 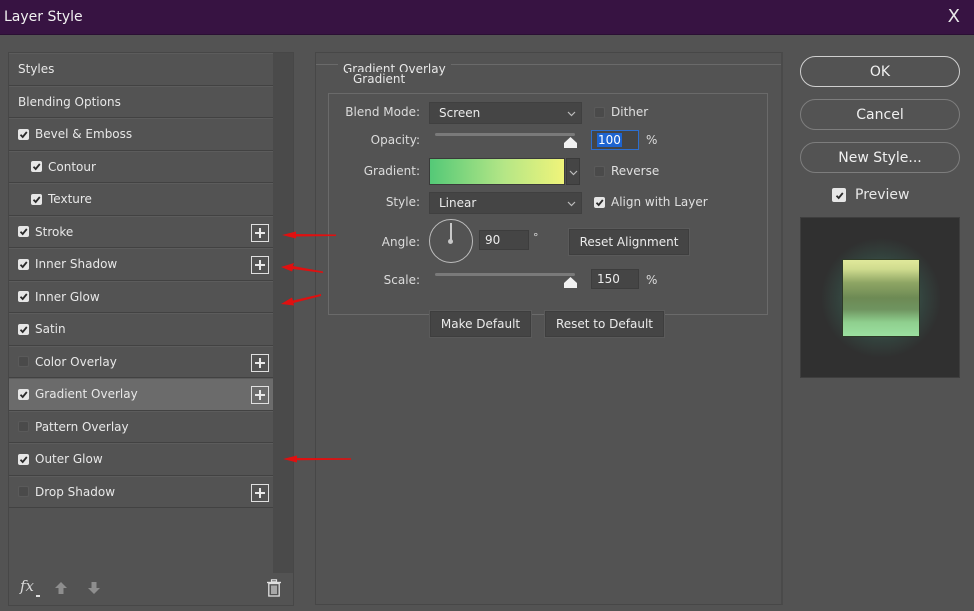 What do you see at coordinates (141, 264) in the screenshot?
I see `style-list-item: Inner Shadow` at bounding box center [141, 264].